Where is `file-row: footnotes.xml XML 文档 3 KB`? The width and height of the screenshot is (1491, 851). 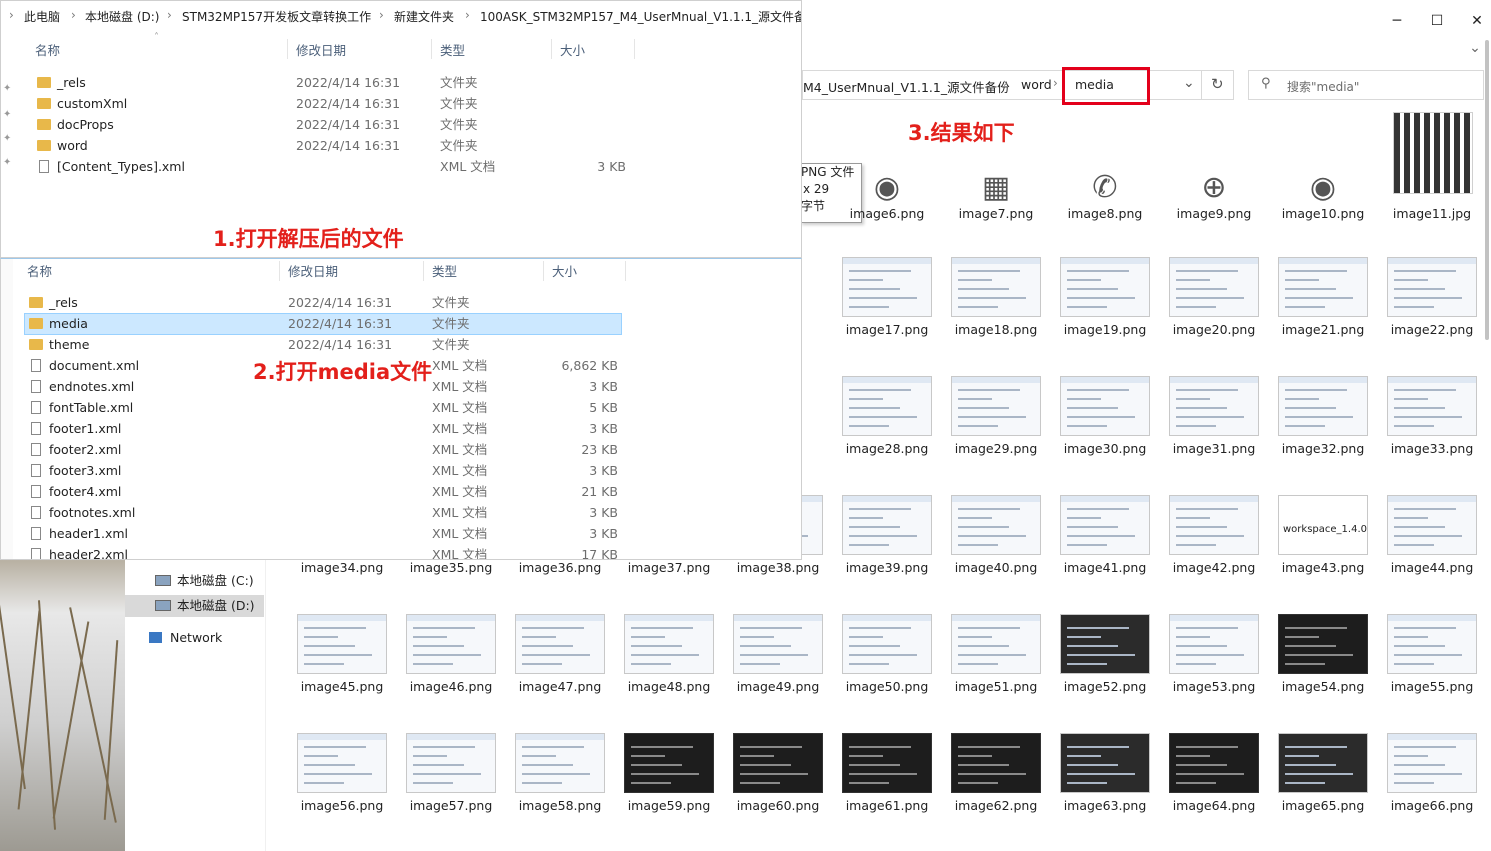
file-row: footnotes.xml XML 文档 3 KB is located at coordinates (401, 512).